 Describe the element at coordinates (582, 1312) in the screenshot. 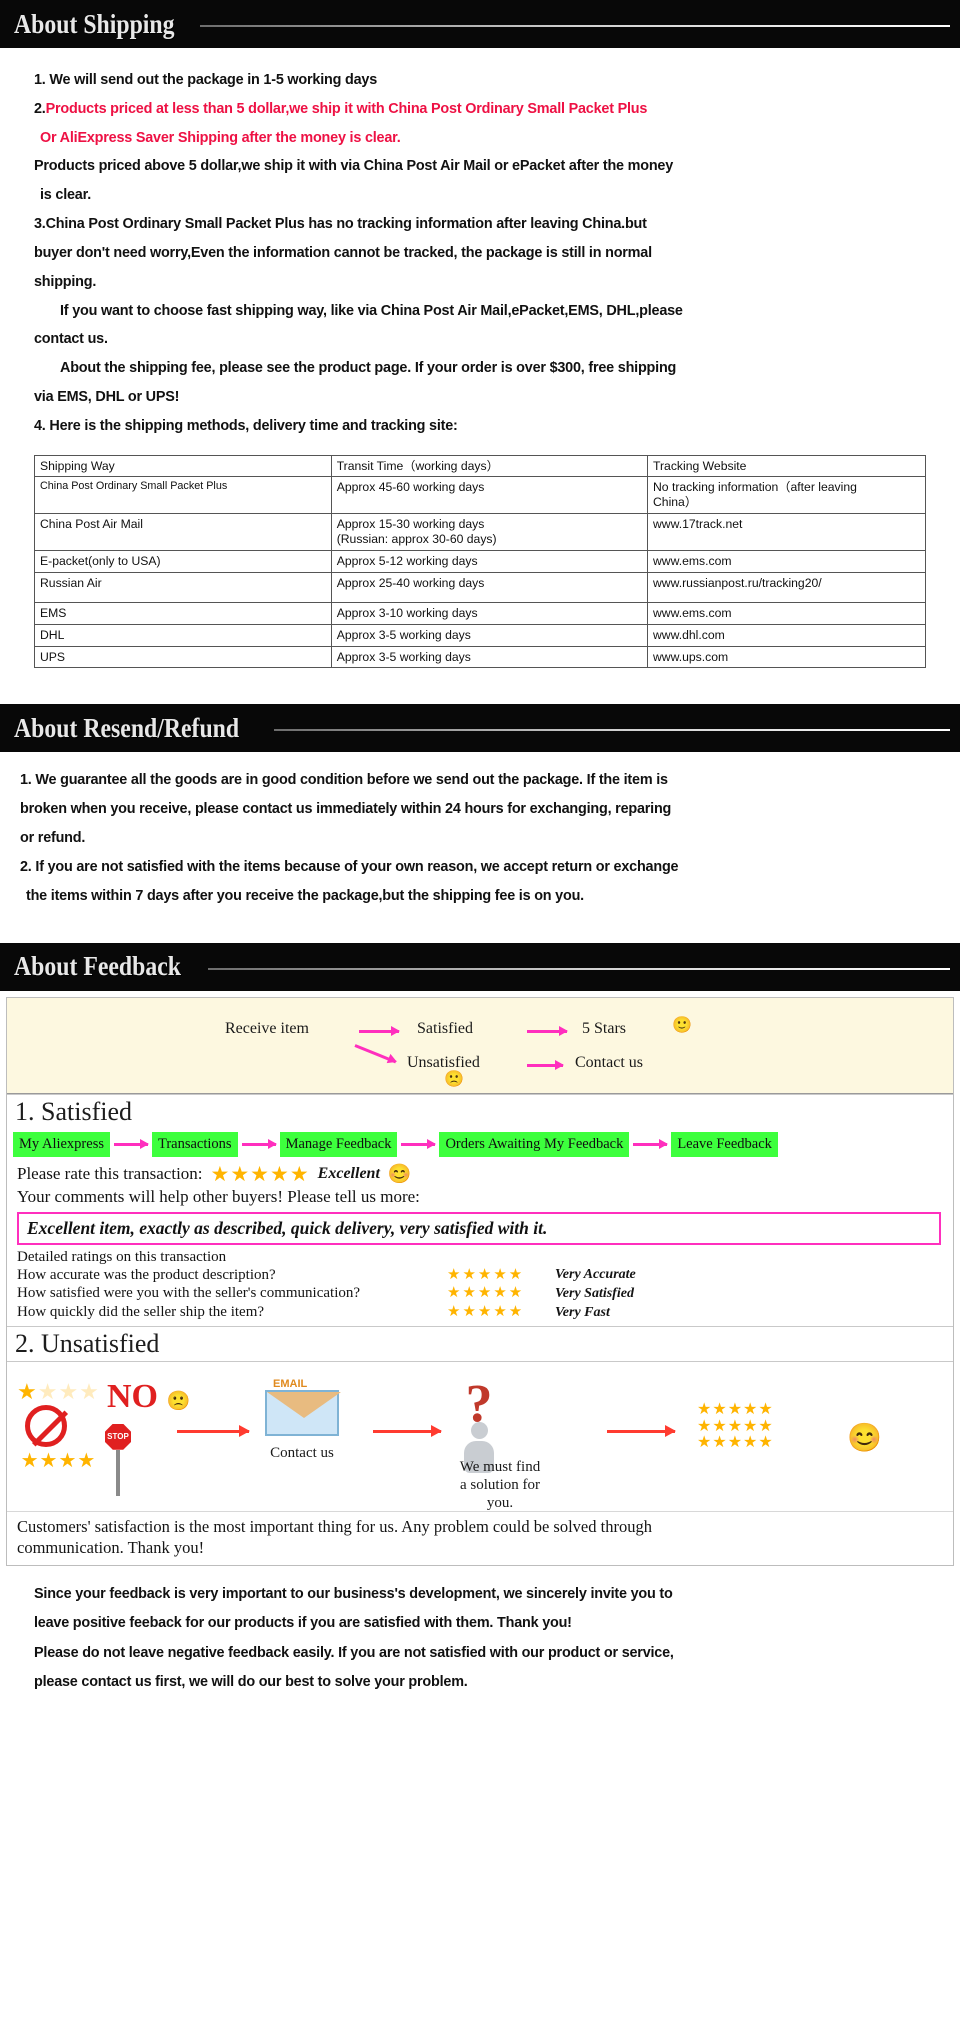

I see `detail-value: Very Fast` at that location.